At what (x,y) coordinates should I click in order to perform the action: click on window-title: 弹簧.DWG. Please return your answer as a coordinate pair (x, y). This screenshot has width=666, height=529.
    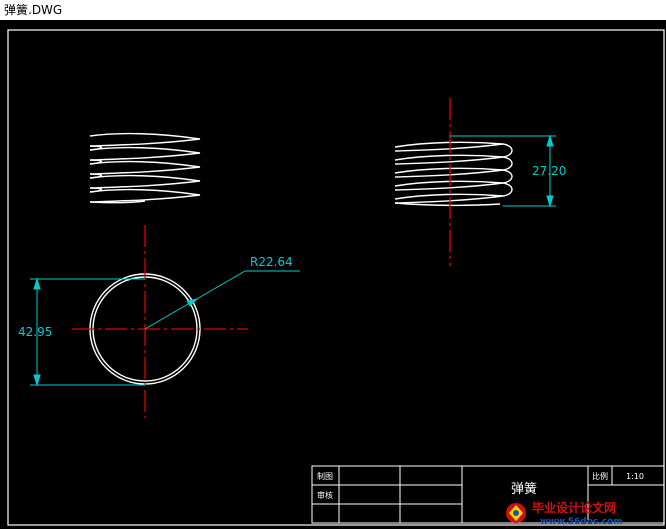
    Looking at the image, I should click on (33, 10).